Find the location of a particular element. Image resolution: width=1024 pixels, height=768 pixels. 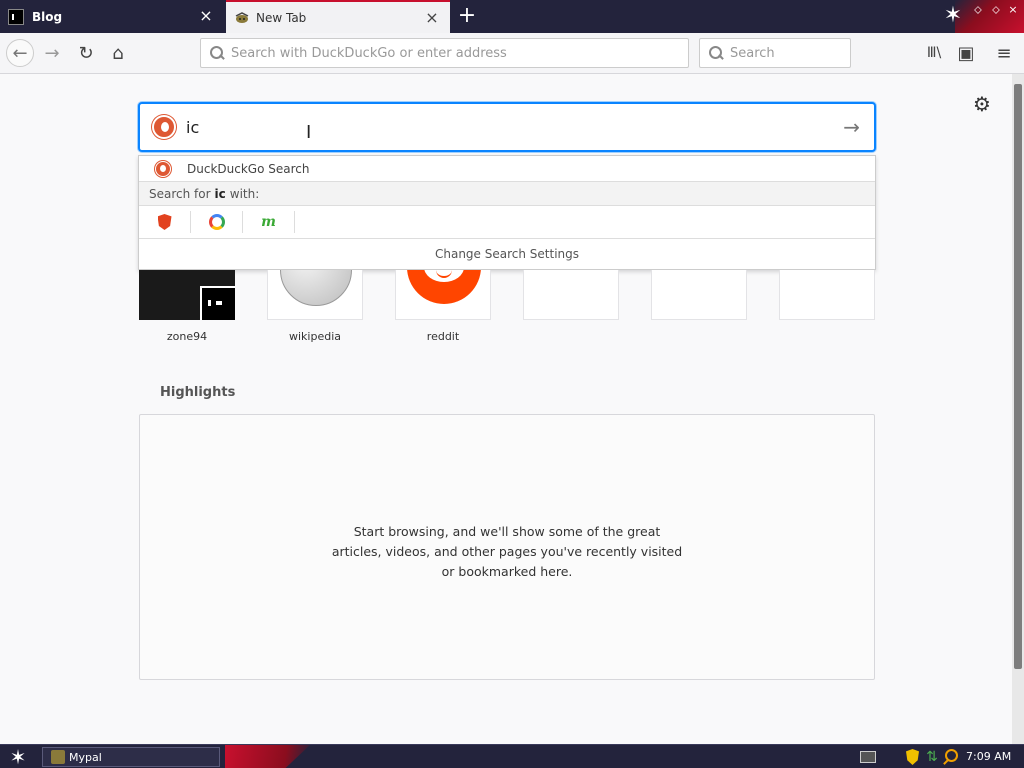

url-input is located at coordinates (446, 53).